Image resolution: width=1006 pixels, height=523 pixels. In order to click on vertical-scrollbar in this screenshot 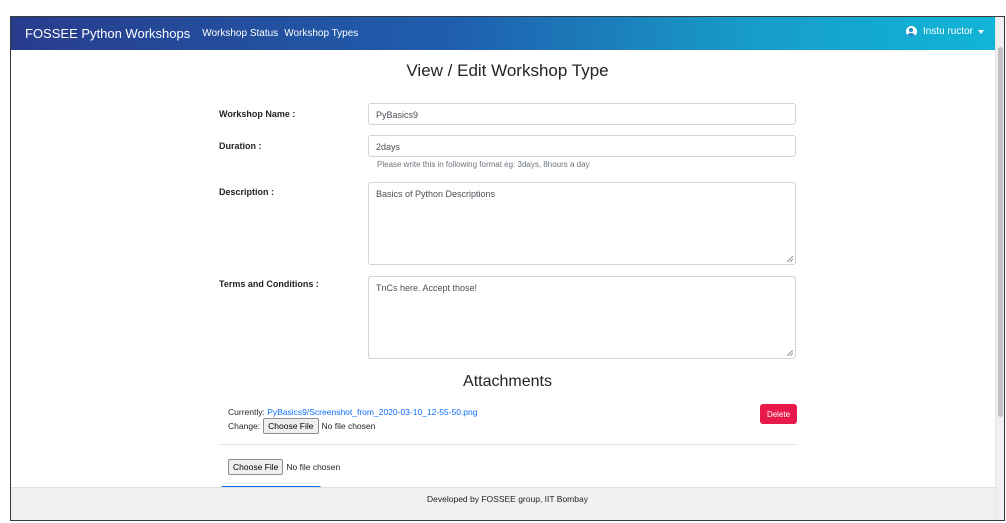, I will do `click(999, 268)`.